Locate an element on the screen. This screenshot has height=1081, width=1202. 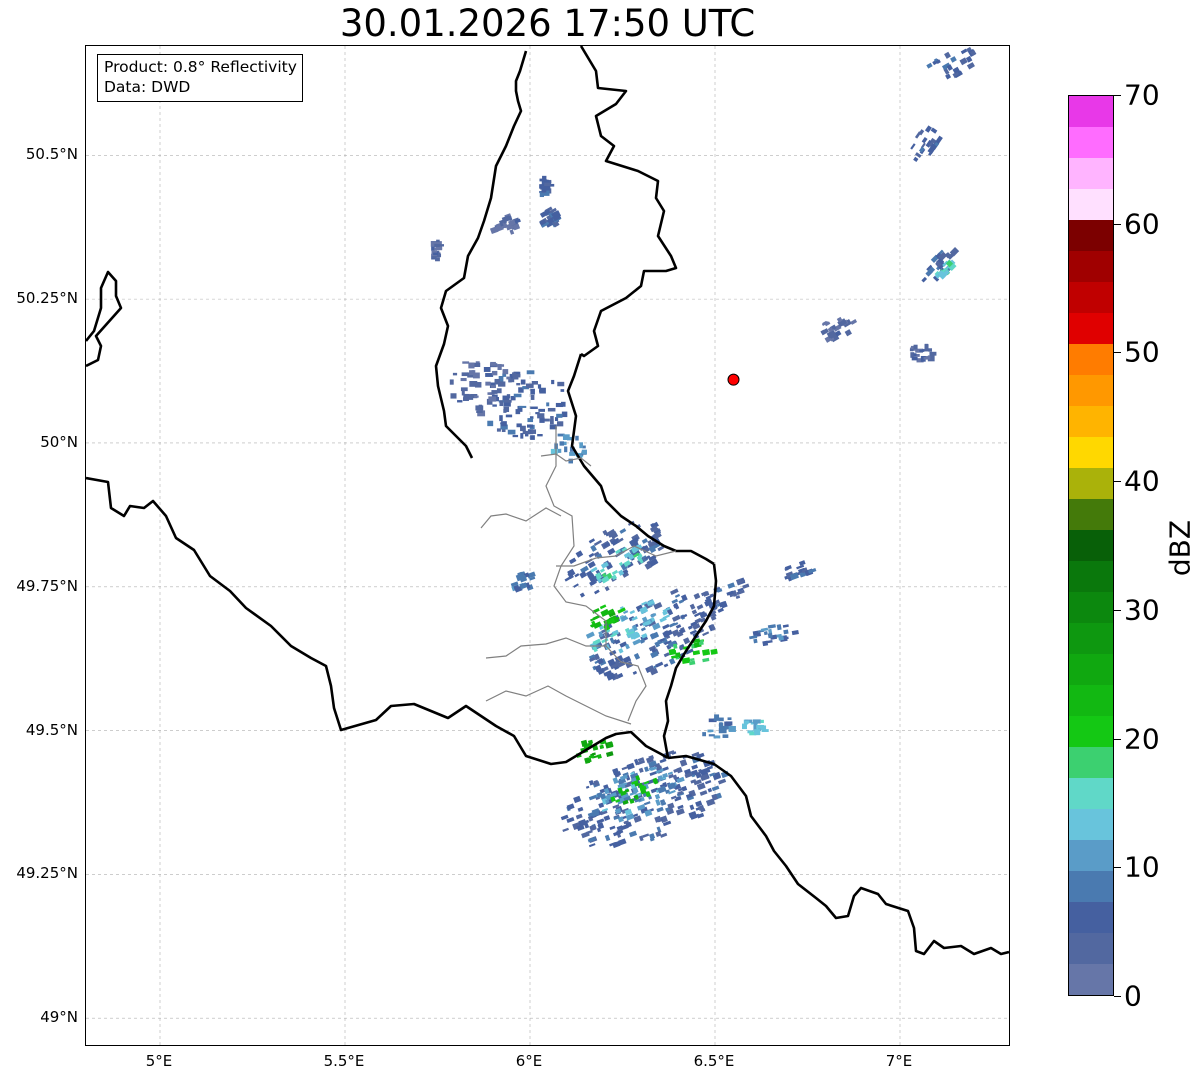
lon-tick-label: 7°E is located at coordinates (899, 1061).